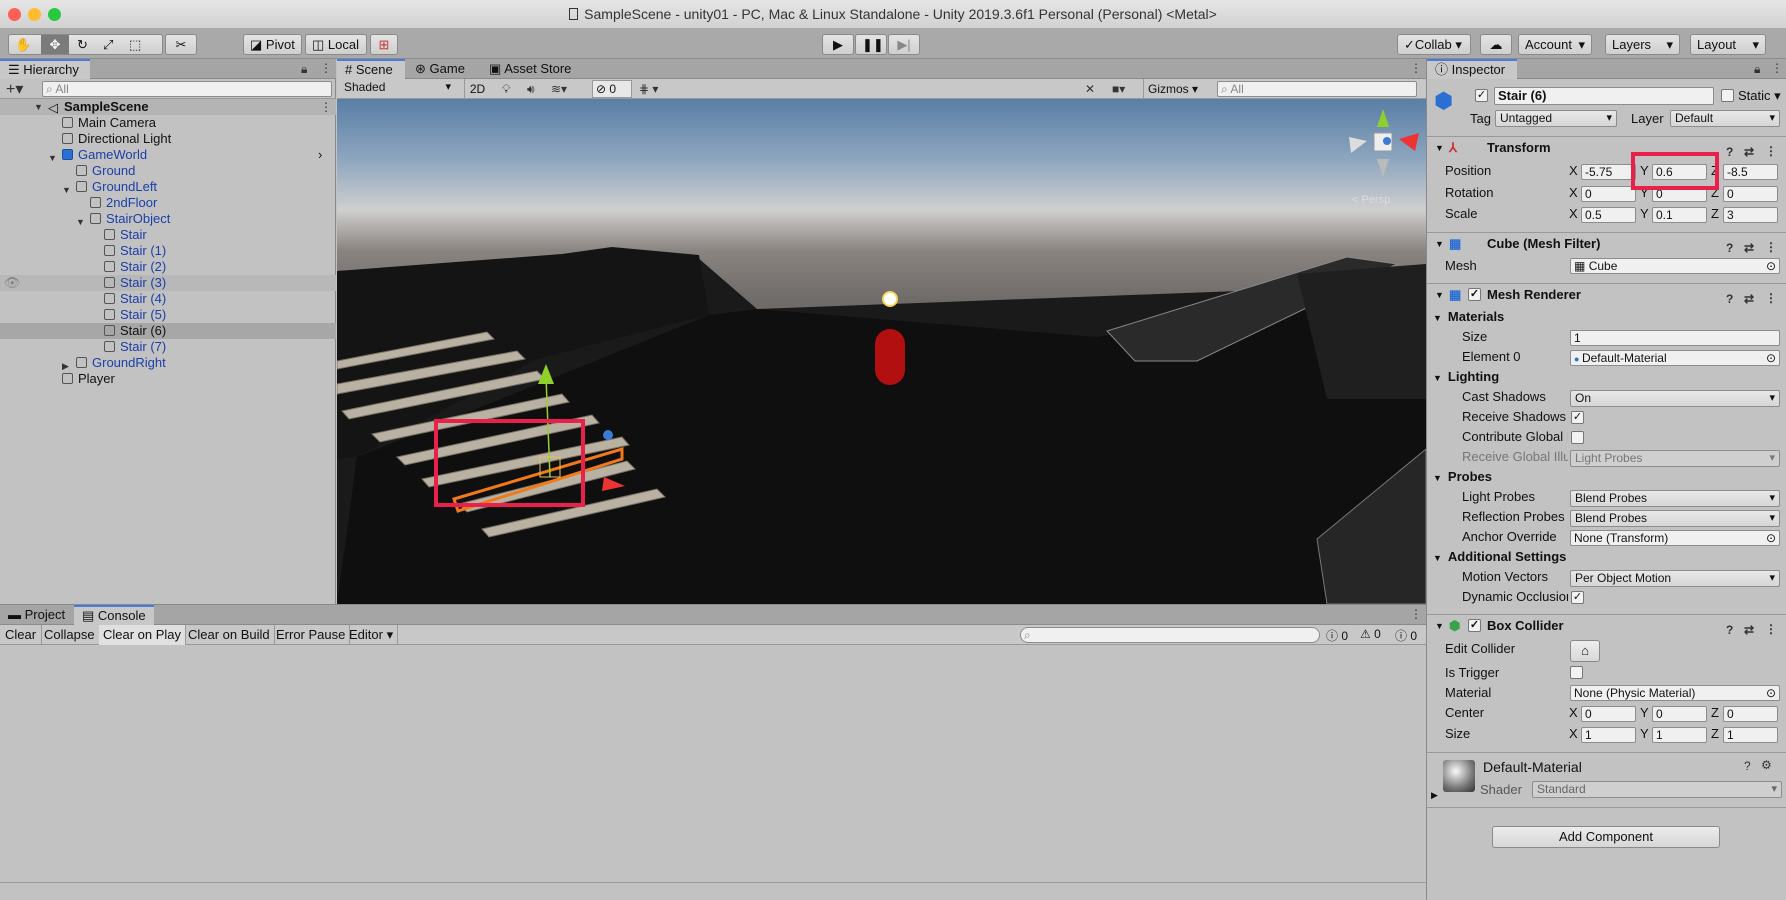 This screenshot has height=900, width=1786. What do you see at coordinates (1416, 68) in the screenshot?
I see `scene-panel-menu-icon: ⋮` at bounding box center [1416, 68].